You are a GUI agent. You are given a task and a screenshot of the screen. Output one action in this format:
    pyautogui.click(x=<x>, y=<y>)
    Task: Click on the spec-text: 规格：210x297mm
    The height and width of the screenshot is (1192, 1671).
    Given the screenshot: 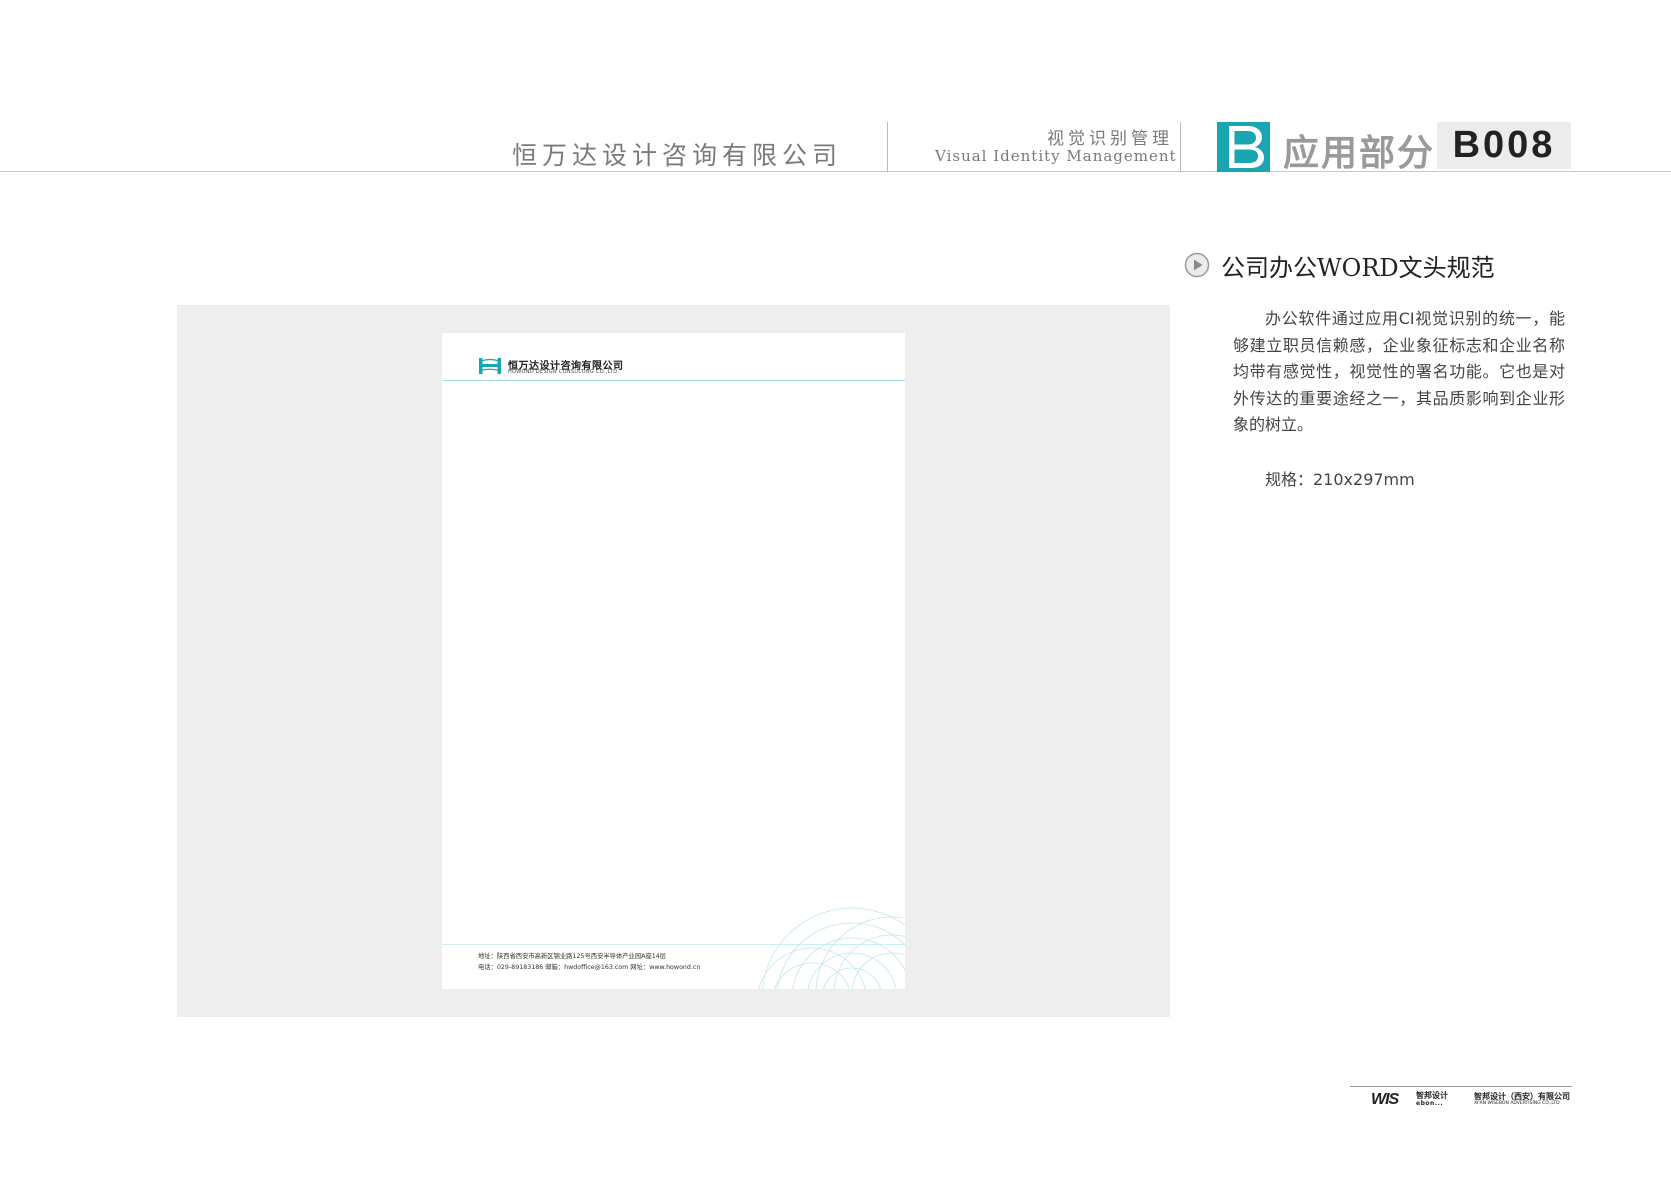 What is the action you would take?
    pyautogui.click(x=1340, y=479)
    